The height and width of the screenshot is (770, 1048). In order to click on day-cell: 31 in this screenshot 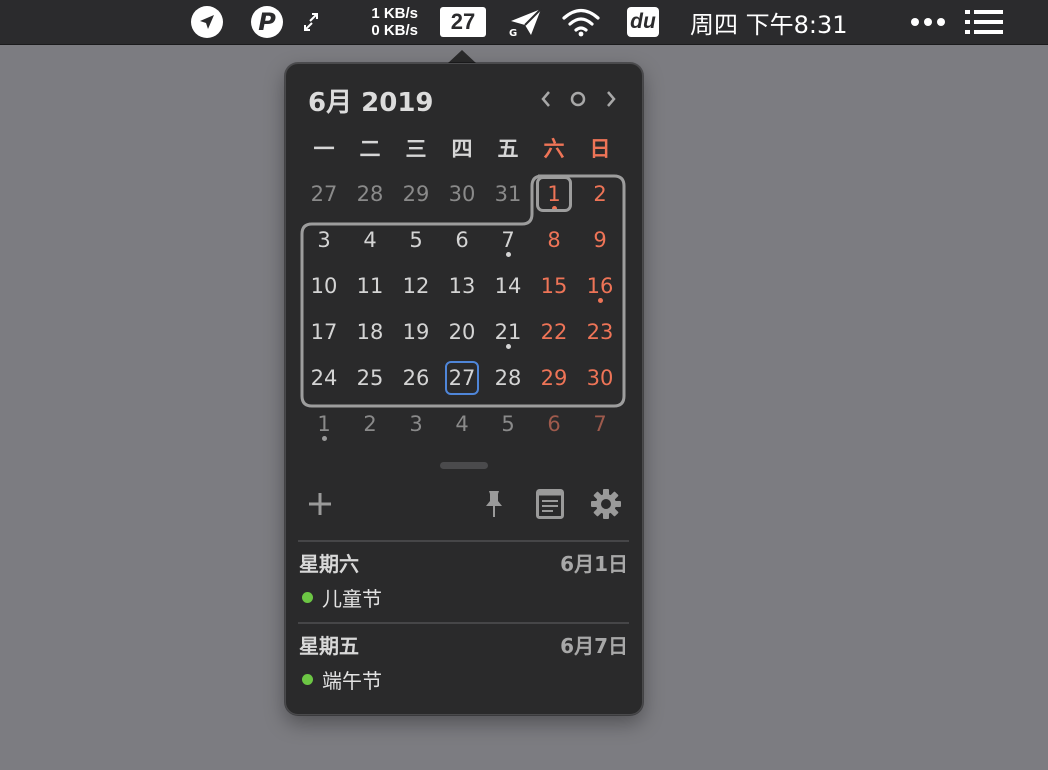, I will do `click(508, 194)`.